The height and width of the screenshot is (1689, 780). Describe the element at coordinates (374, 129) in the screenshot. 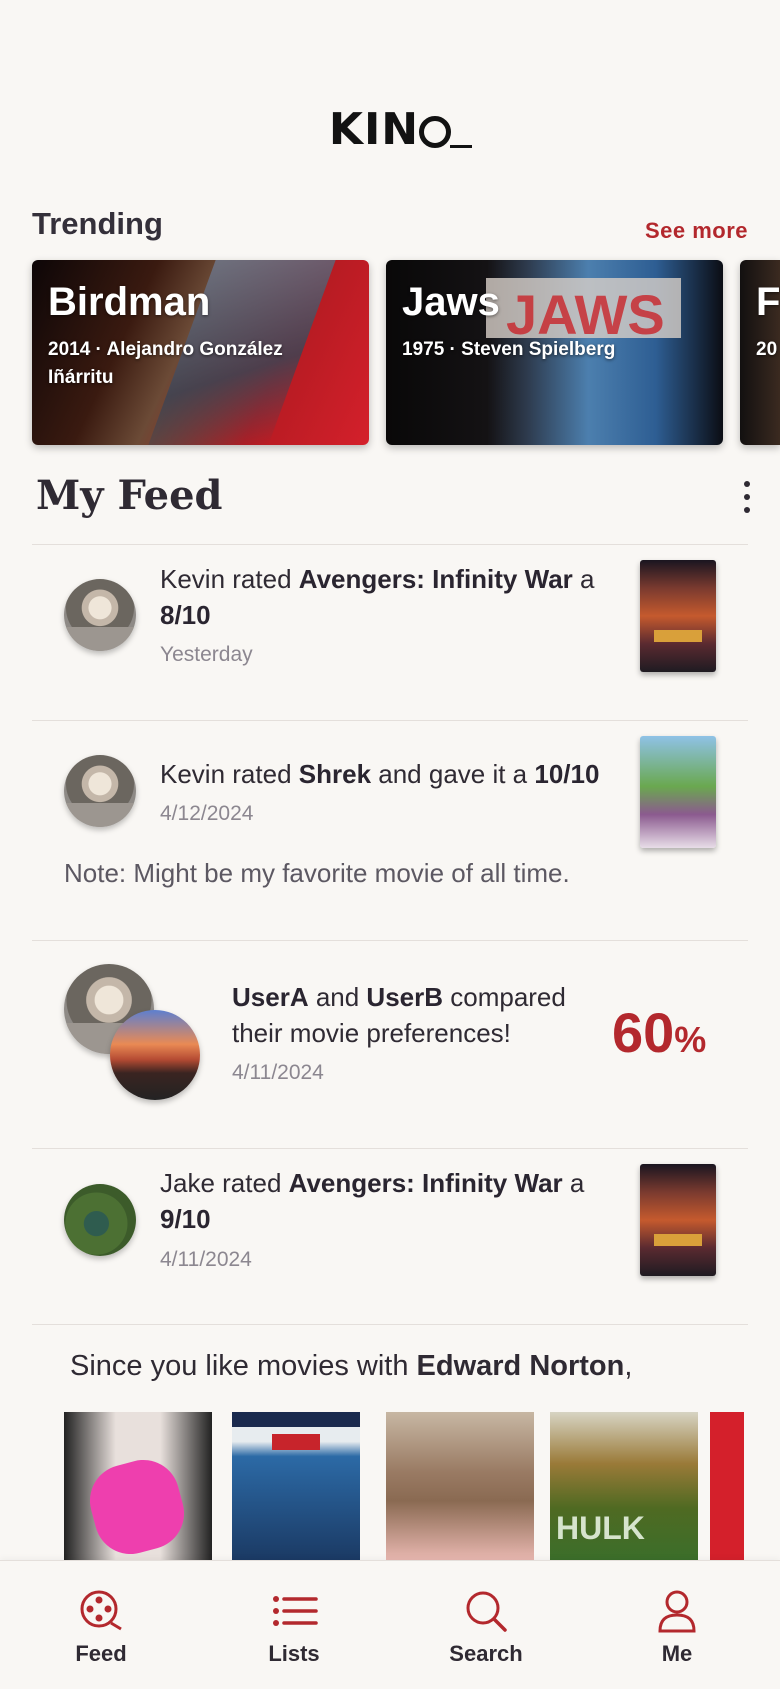

I see `logo-text: KIN` at that location.